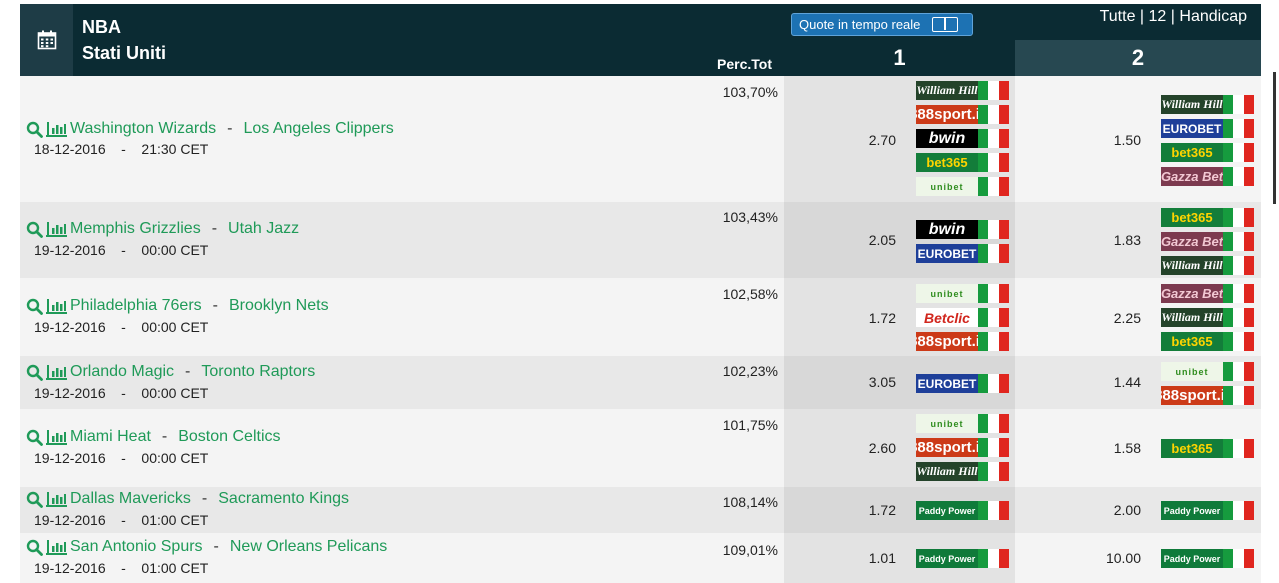 The image size is (1279, 583). What do you see at coordinates (868, 140) in the screenshot?
I see `odds-1-value: 2.70` at bounding box center [868, 140].